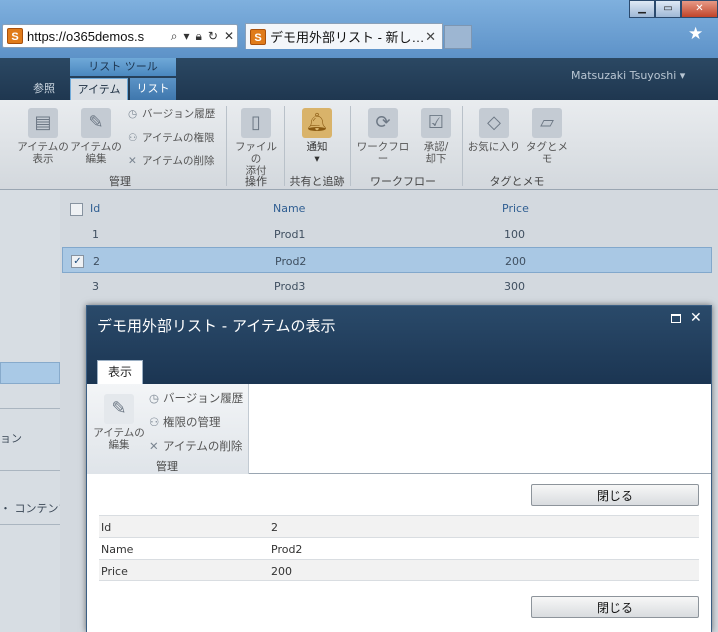  I want to click on view-item-button: ▤ アイテムの 表示, so click(43, 136).